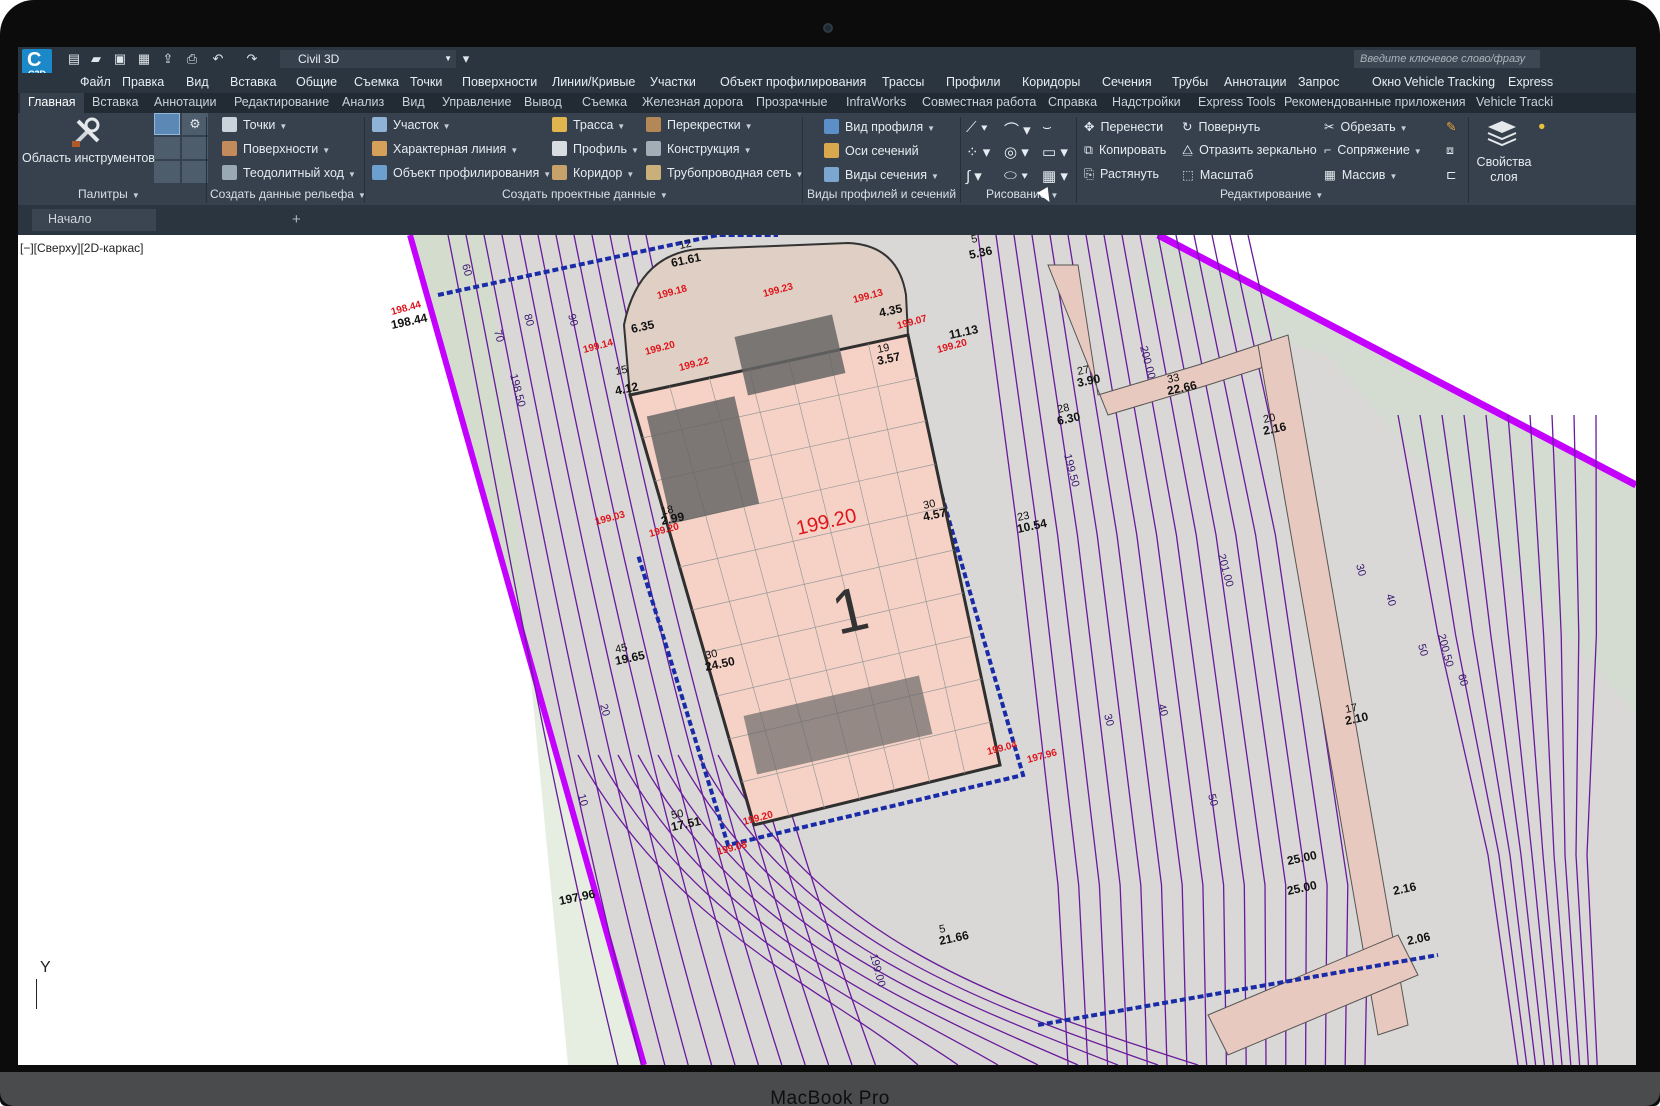 The image size is (1660, 1106). Describe the element at coordinates (978, 152) in the screenshot. I see `point-grid-icon: ⁘ ▾` at that location.